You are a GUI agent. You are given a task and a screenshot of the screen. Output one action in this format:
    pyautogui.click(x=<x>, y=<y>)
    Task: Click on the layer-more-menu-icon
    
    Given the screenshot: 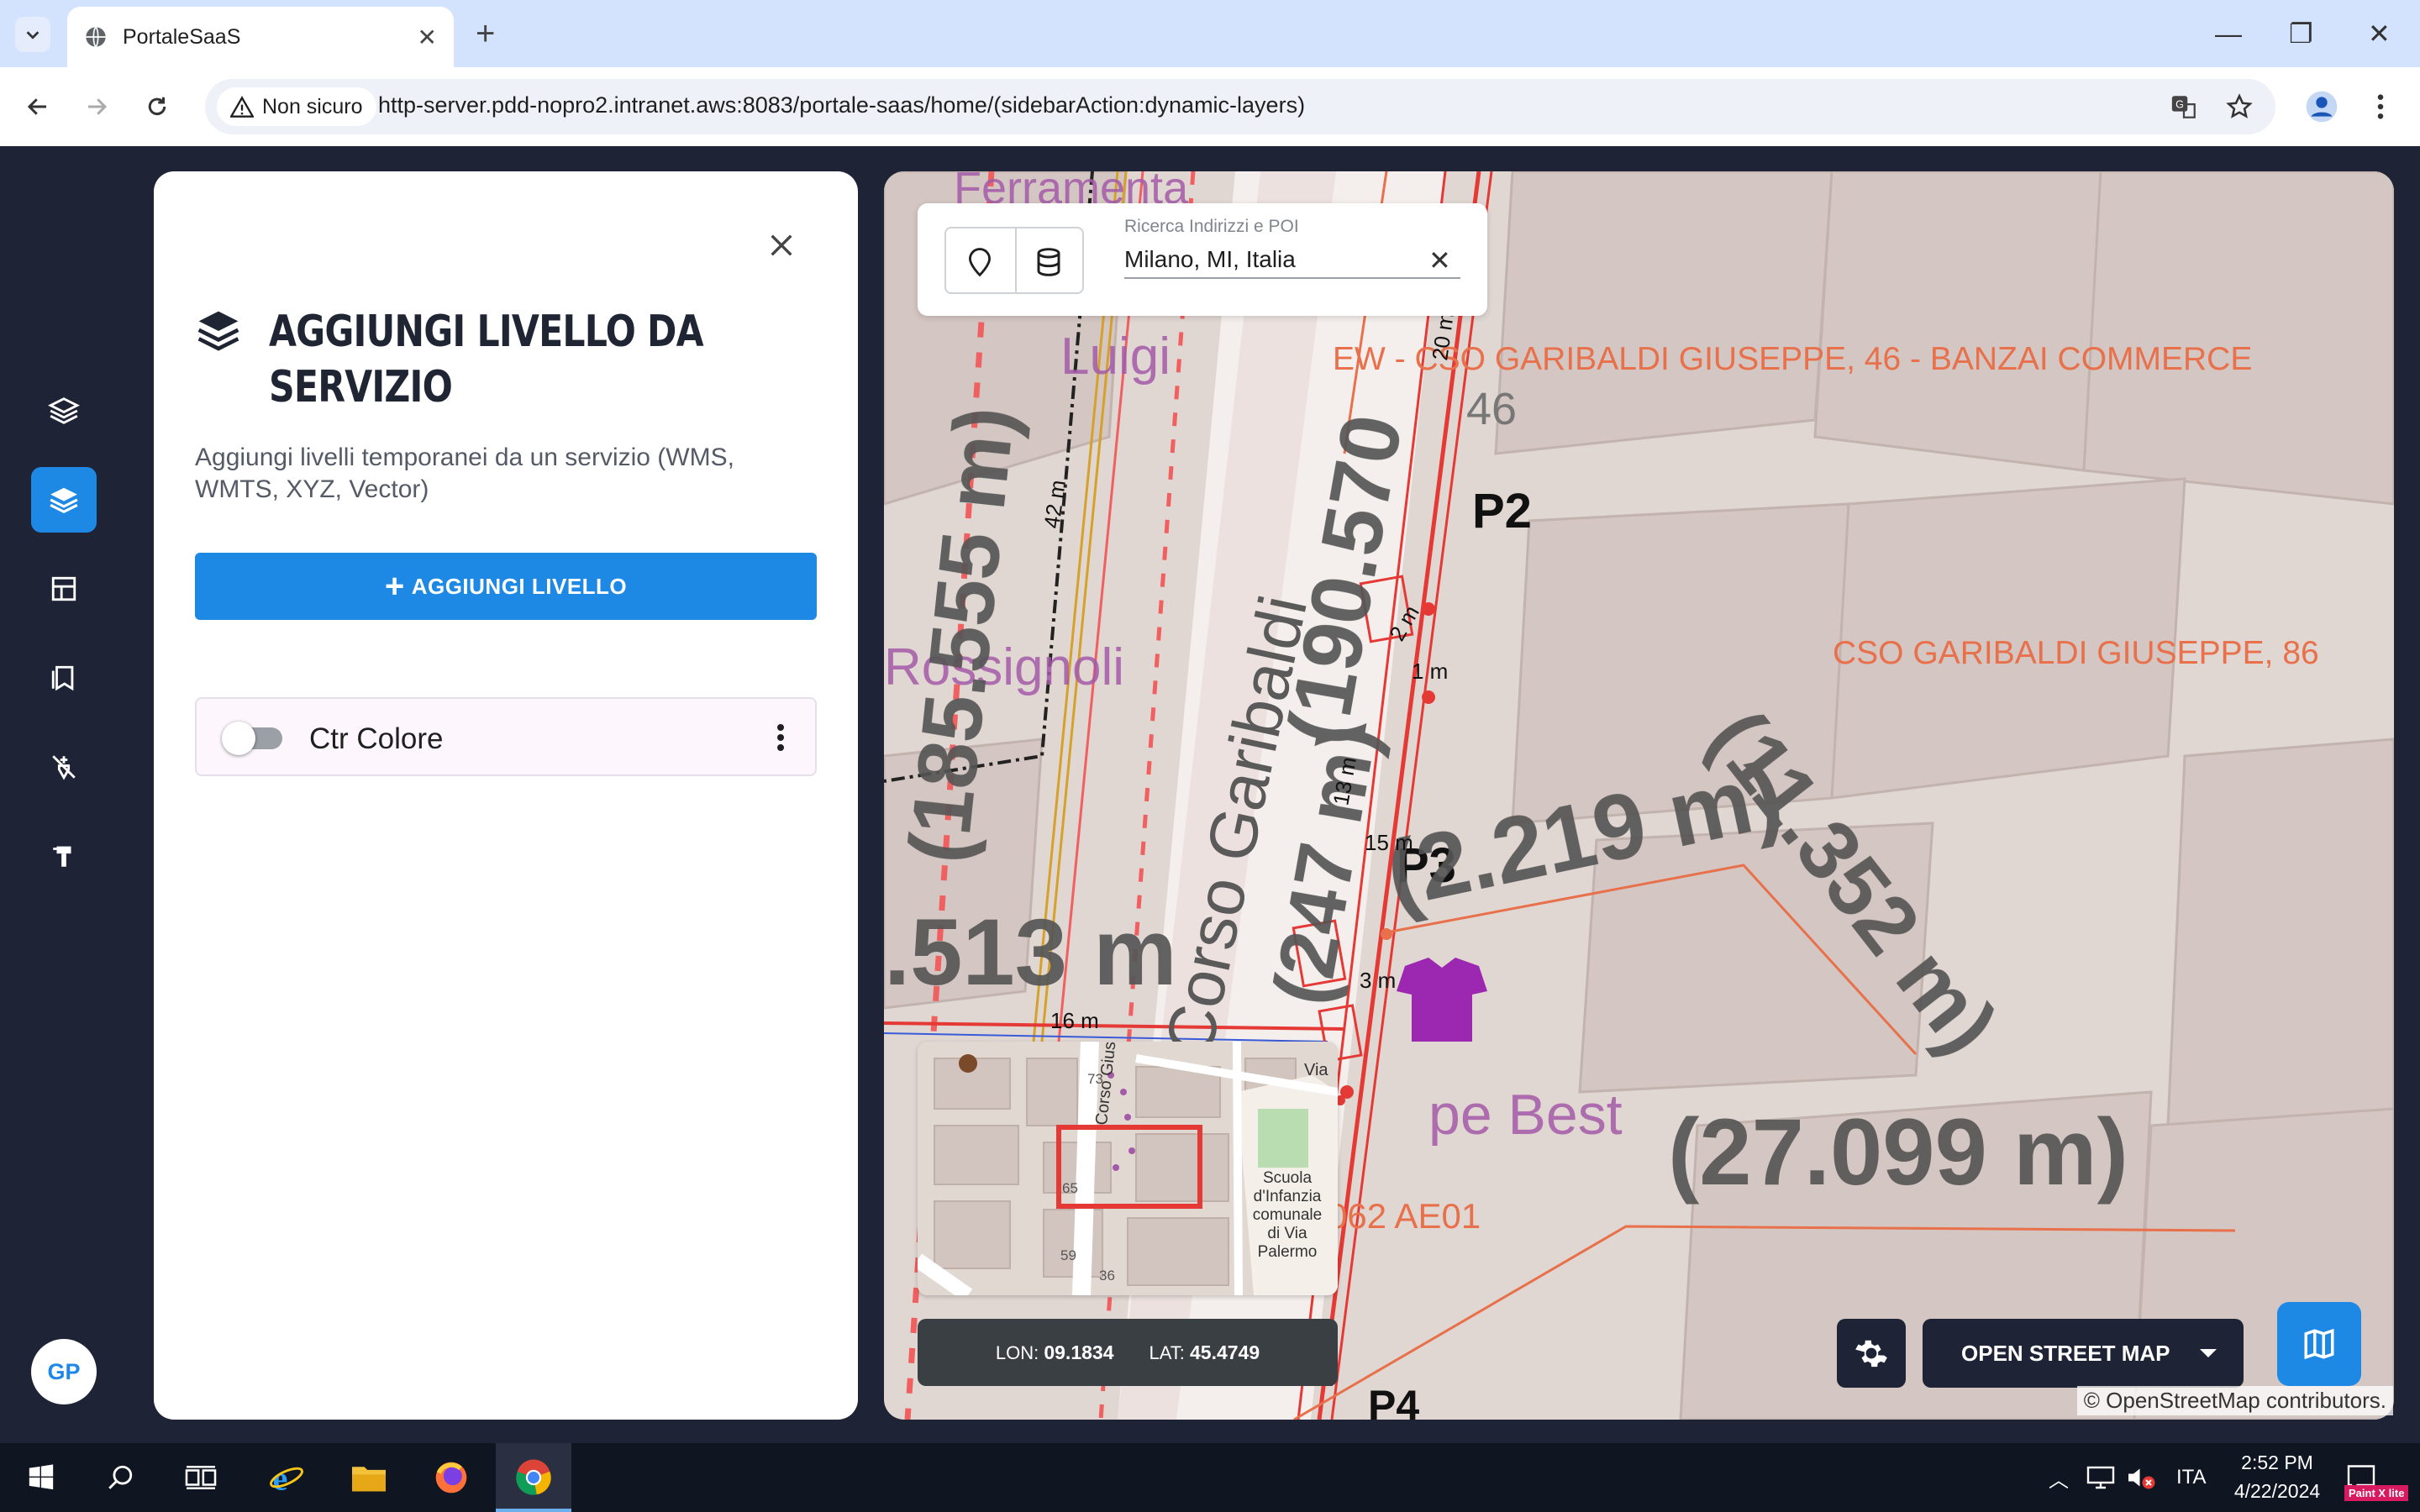 What is the action you would take?
    pyautogui.click(x=780, y=737)
    